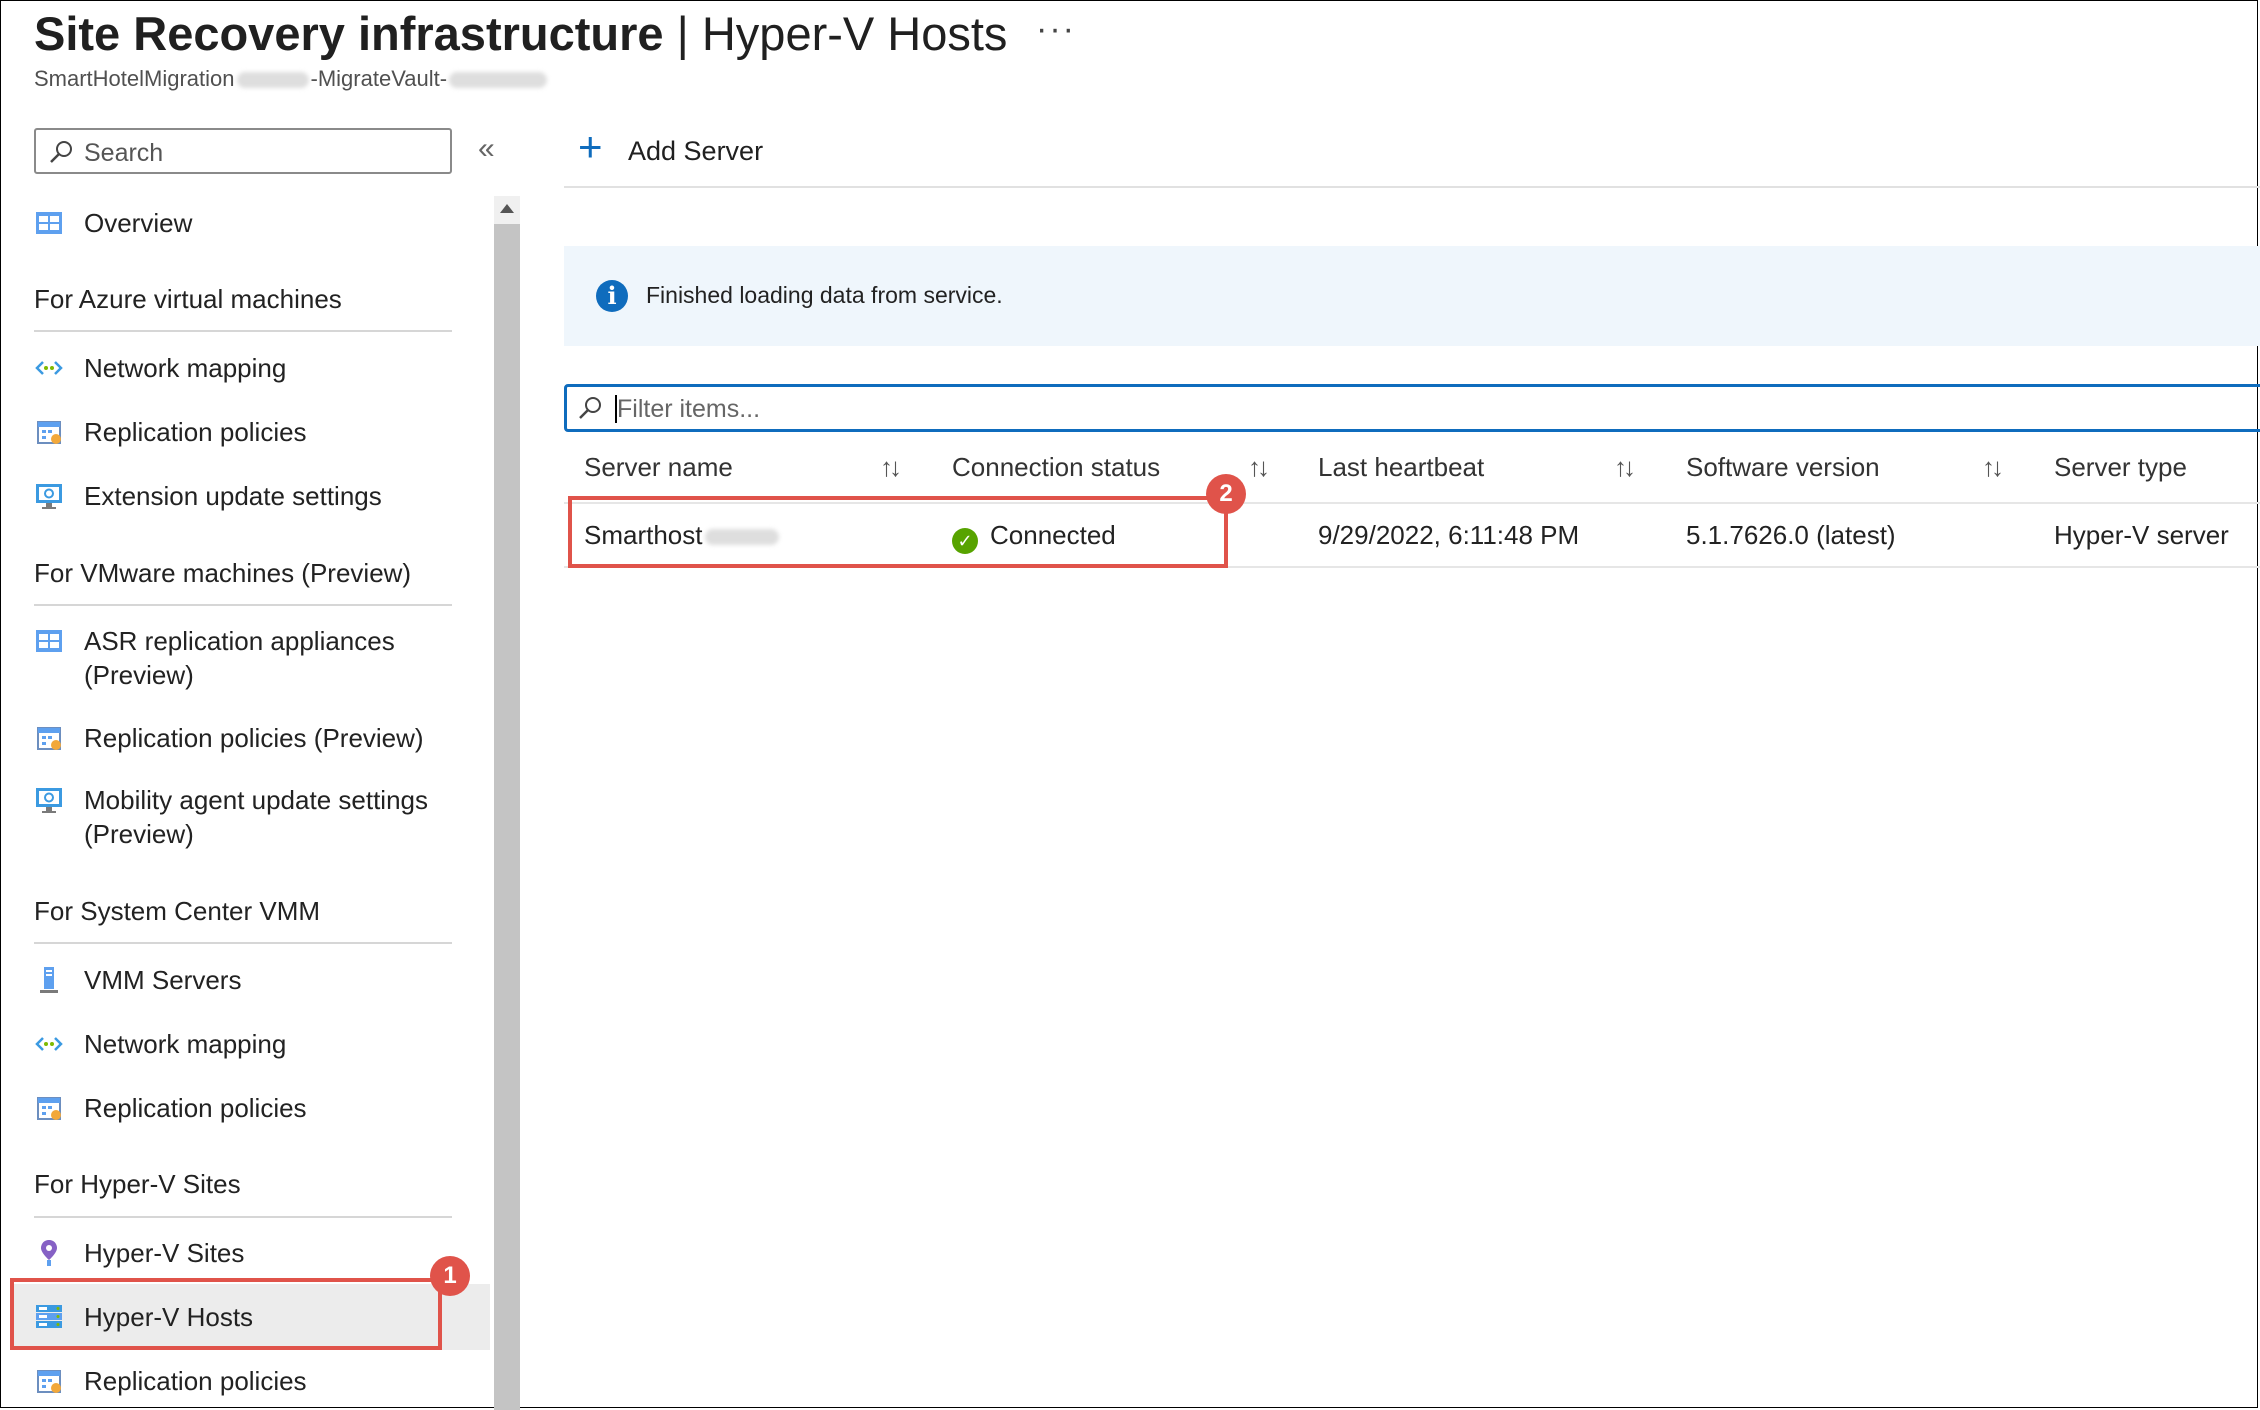 The height and width of the screenshot is (1410, 2260). I want to click on collapse-sidebar-button: «, so click(486, 149).